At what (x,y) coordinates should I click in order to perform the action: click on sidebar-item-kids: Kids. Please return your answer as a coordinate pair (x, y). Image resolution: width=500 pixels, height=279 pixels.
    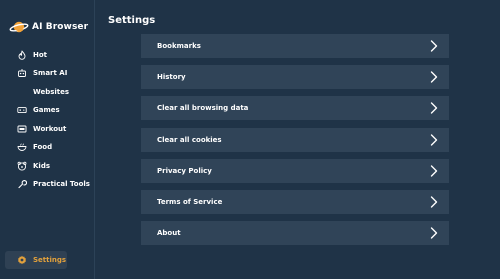
    Looking at the image, I should click on (47, 166).